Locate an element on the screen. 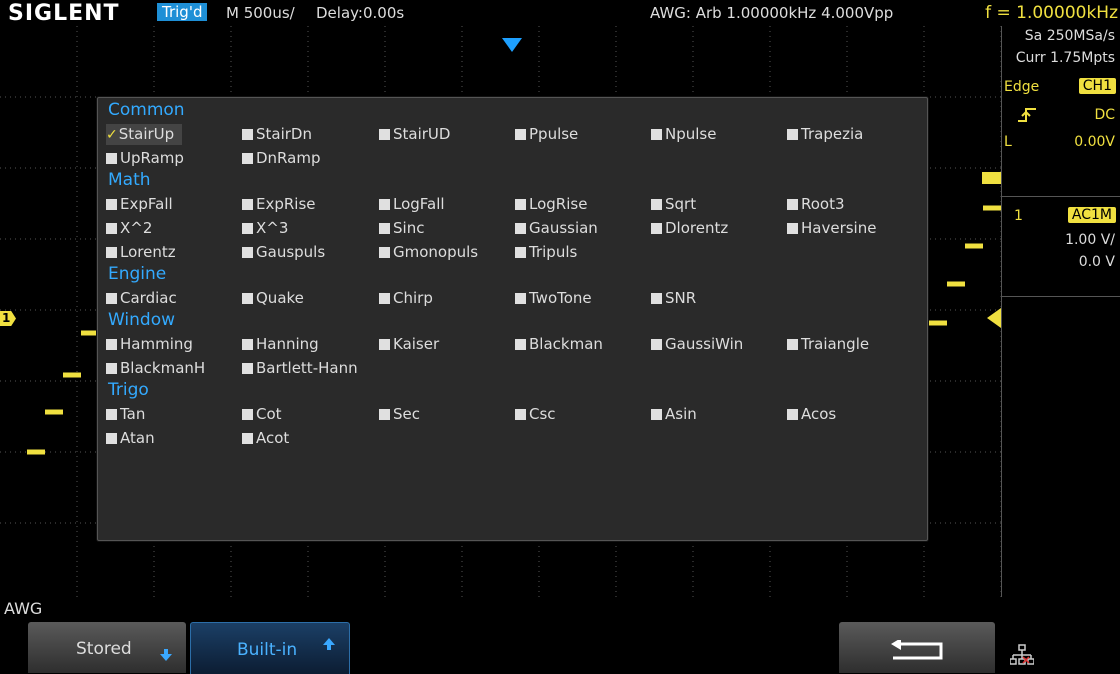 This screenshot has height=674, width=1120. waveform-option-gaussian: Gaussian is located at coordinates (556, 228).